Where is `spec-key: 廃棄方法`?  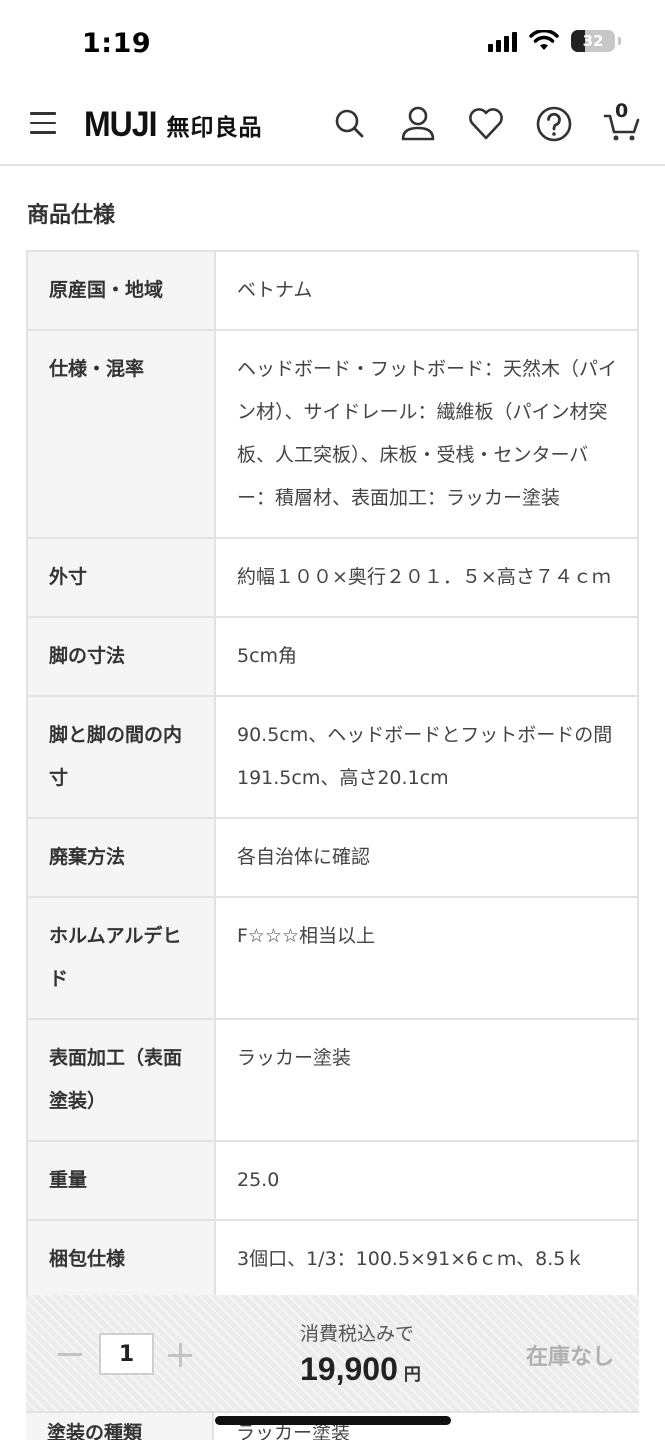
spec-key: 廃棄方法 is located at coordinates (121, 857).